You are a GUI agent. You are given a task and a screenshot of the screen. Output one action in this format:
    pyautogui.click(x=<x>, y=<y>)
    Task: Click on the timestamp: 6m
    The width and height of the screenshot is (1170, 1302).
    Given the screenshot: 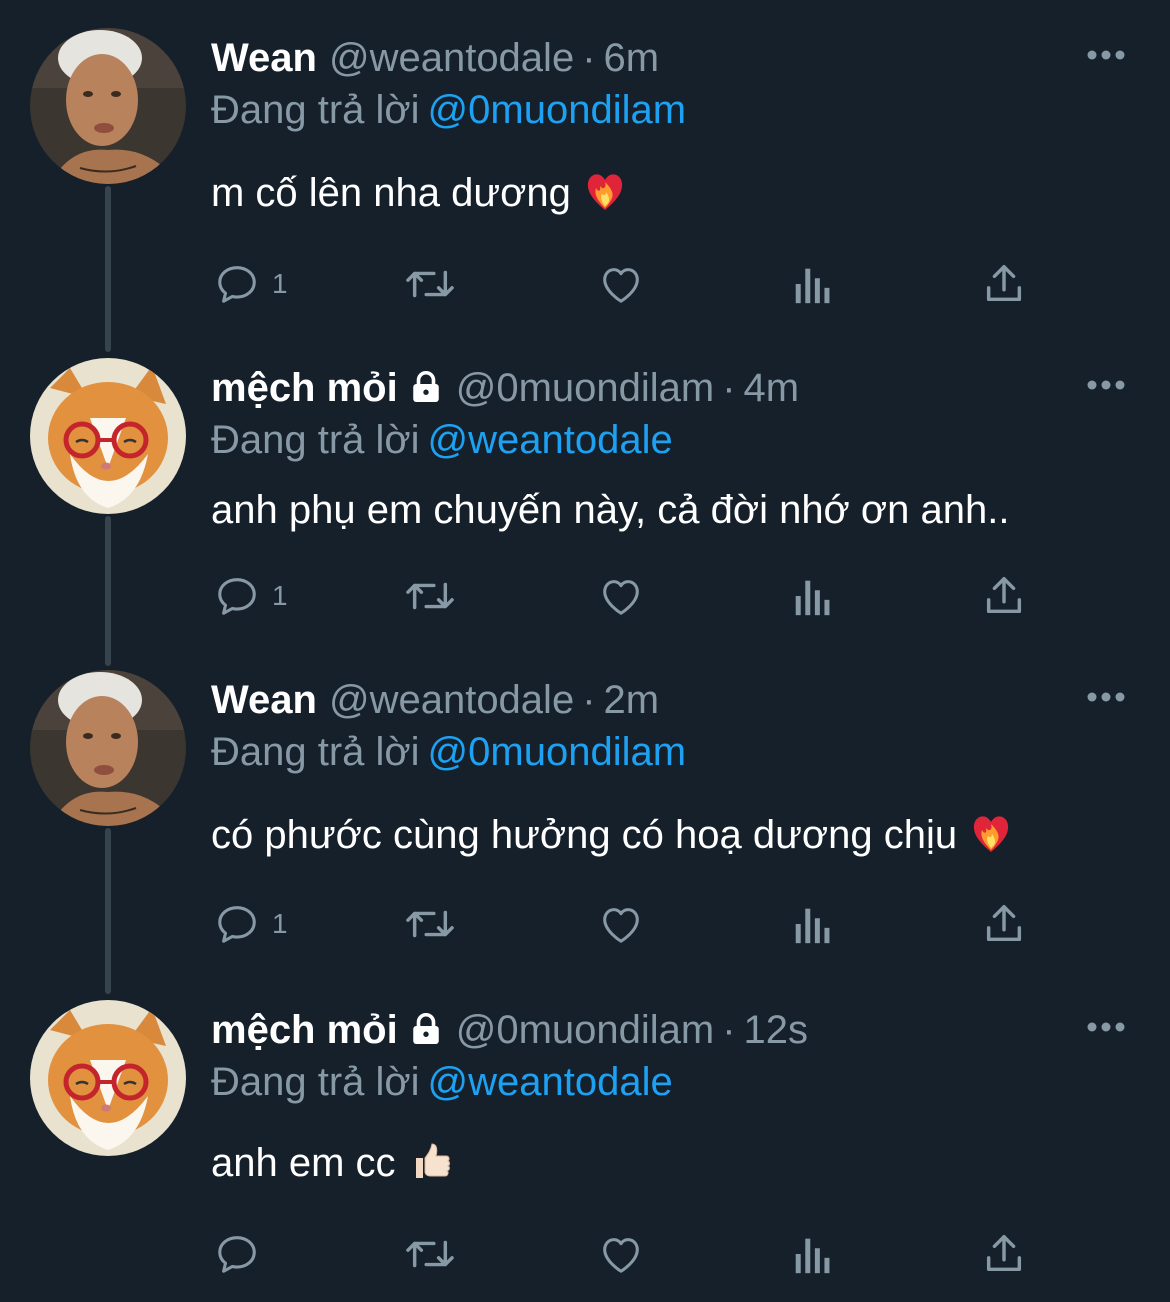 What is the action you would take?
    pyautogui.click(x=632, y=58)
    